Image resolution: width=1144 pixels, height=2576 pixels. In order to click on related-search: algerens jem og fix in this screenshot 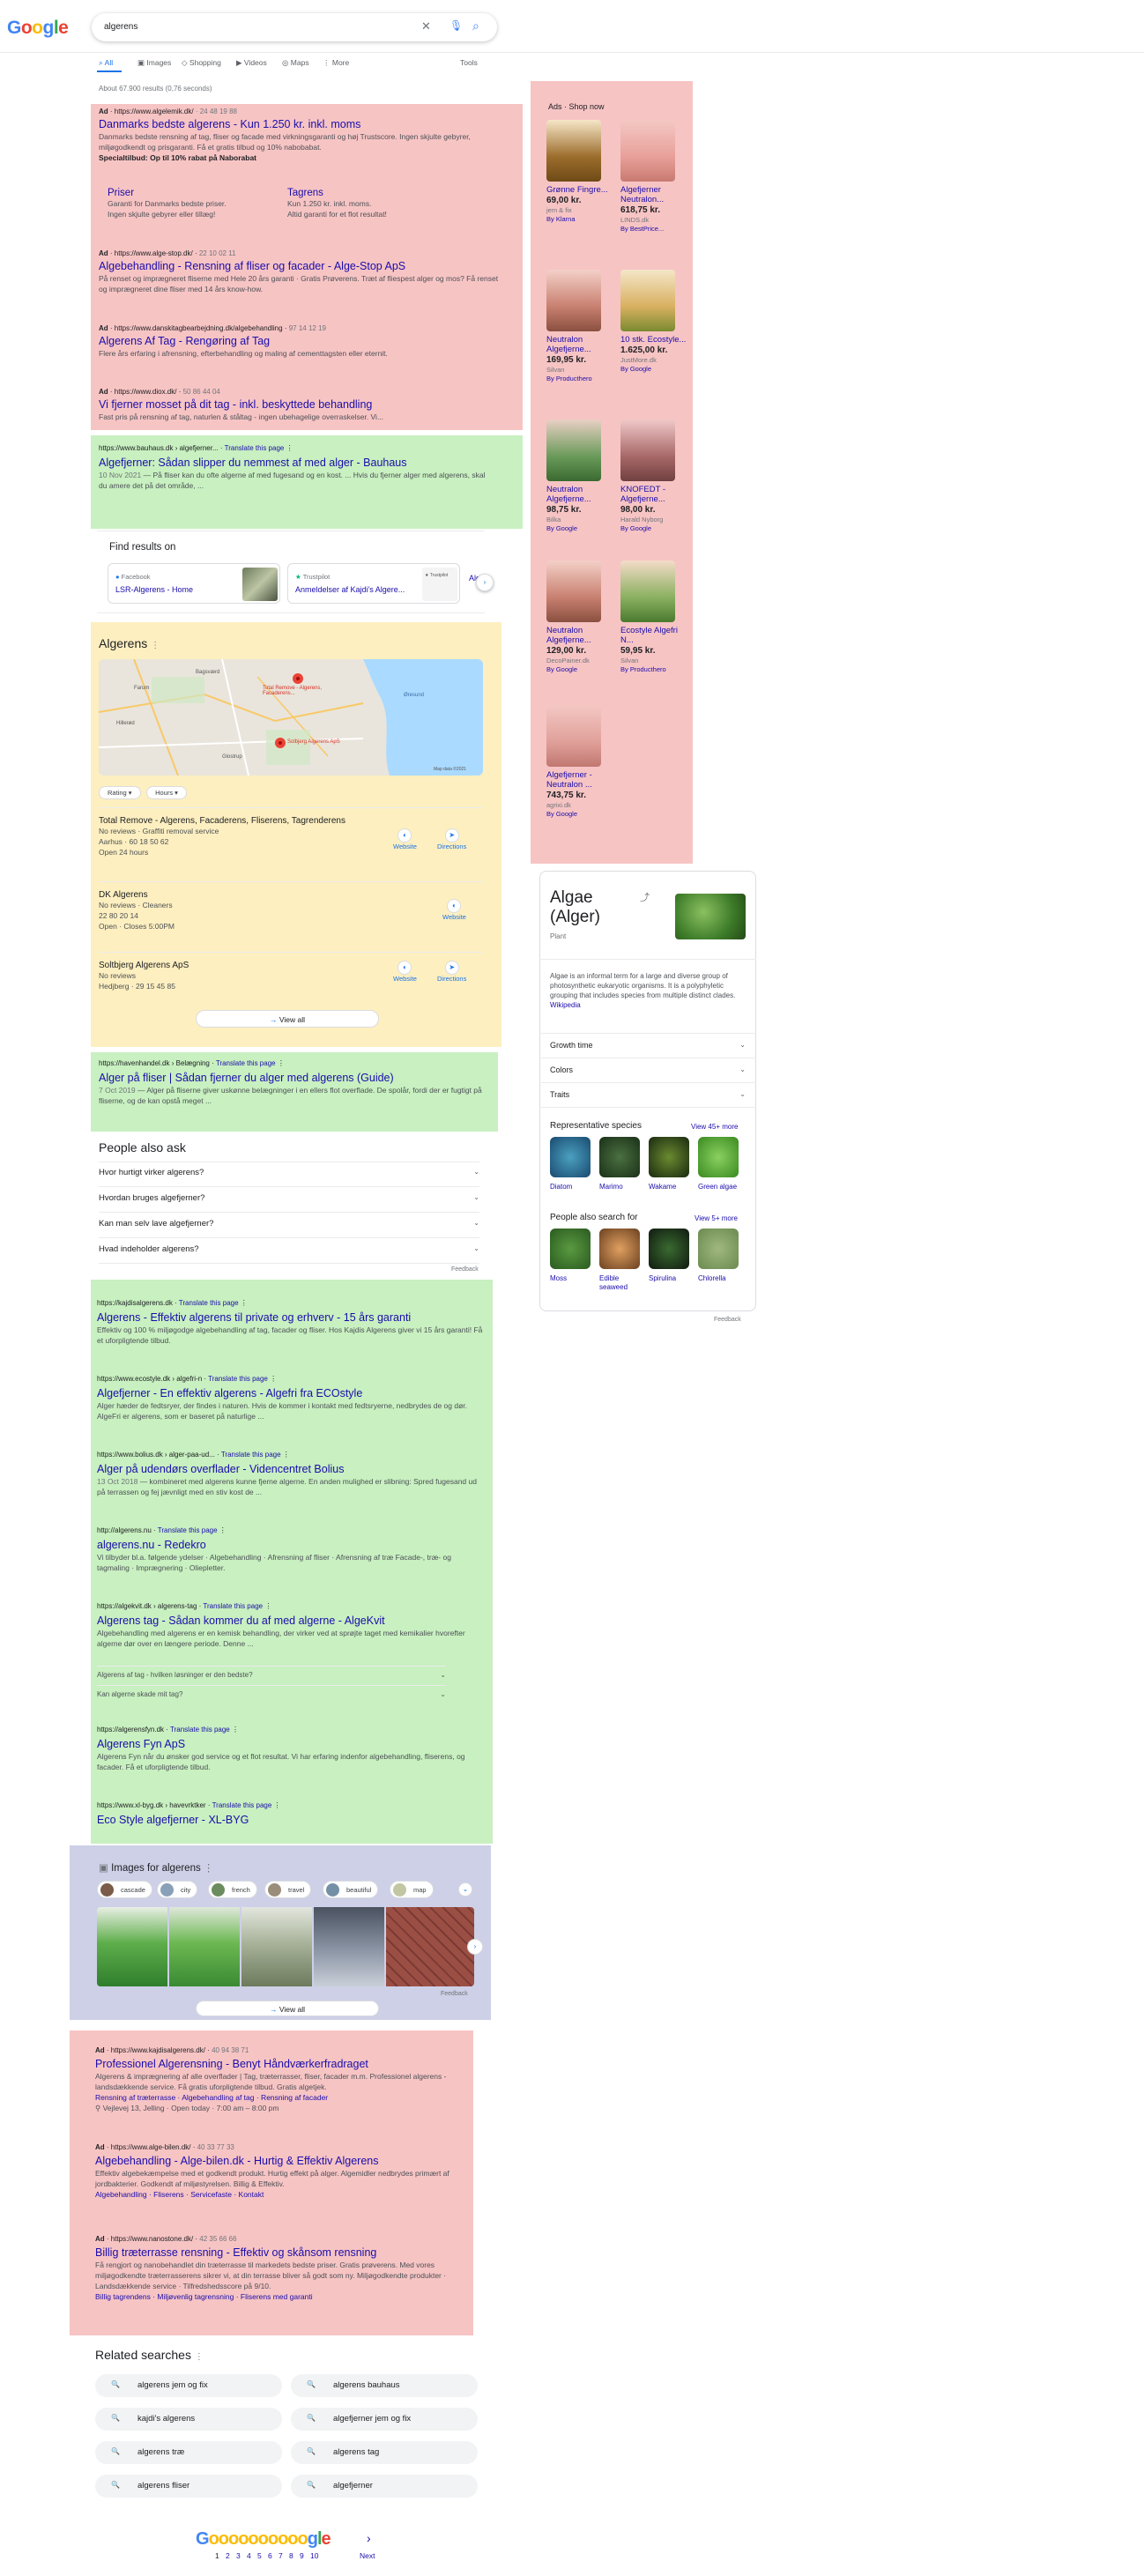, I will do `click(188, 2385)`.